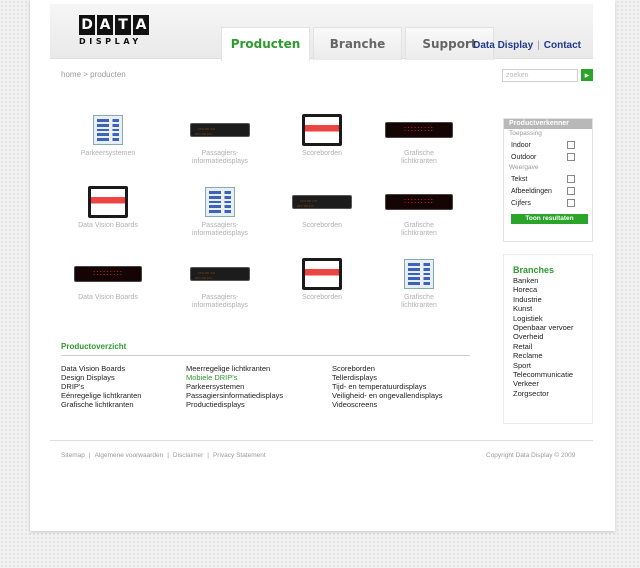  Describe the element at coordinates (503, 45) in the screenshot. I see `data-display-link: Data Display` at that location.